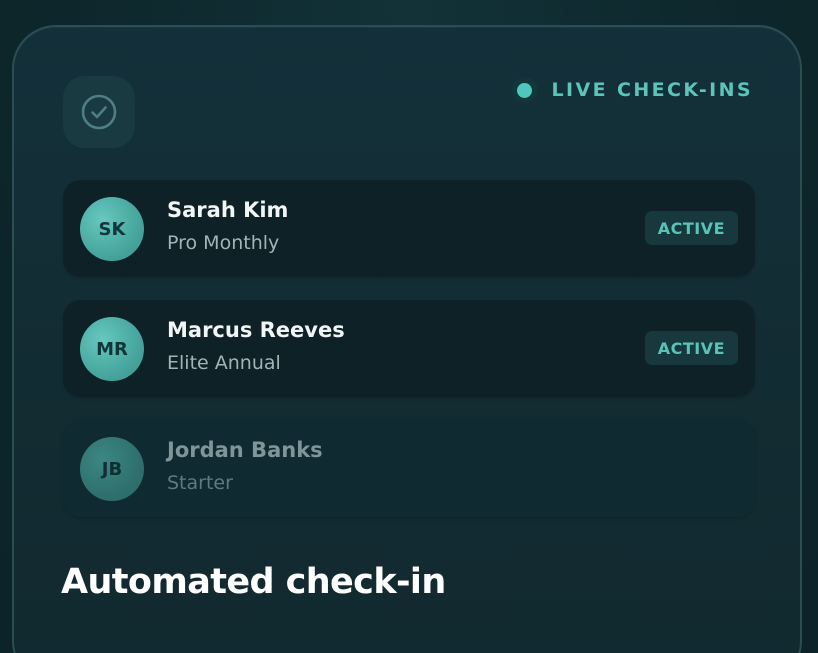 This screenshot has width=818, height=653. I want to click on live-dot-icon, so click(524, 90).